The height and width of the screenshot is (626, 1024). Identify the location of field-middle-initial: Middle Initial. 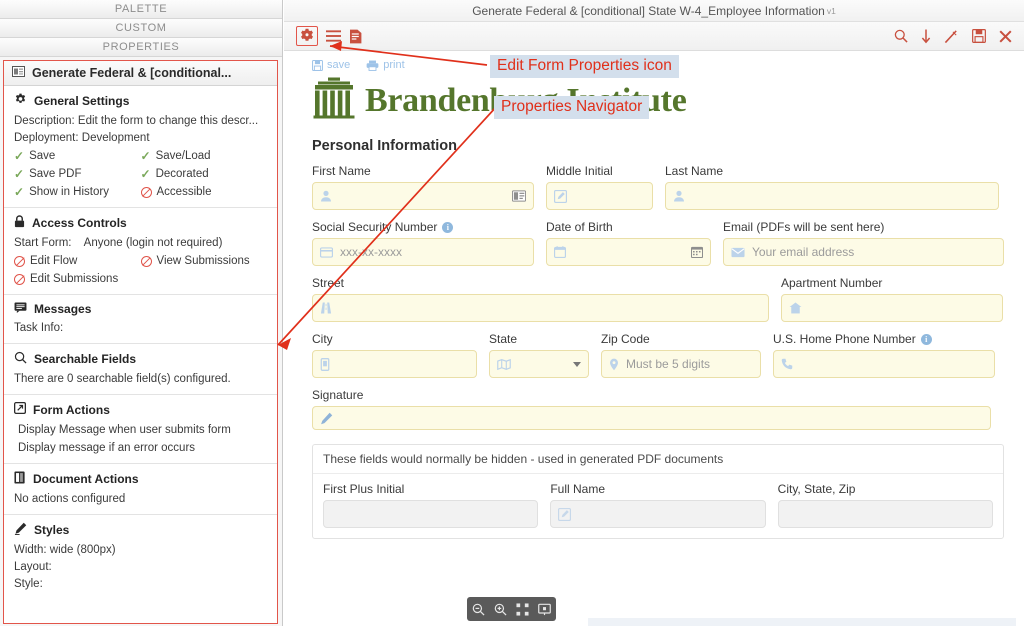
(599, 187).